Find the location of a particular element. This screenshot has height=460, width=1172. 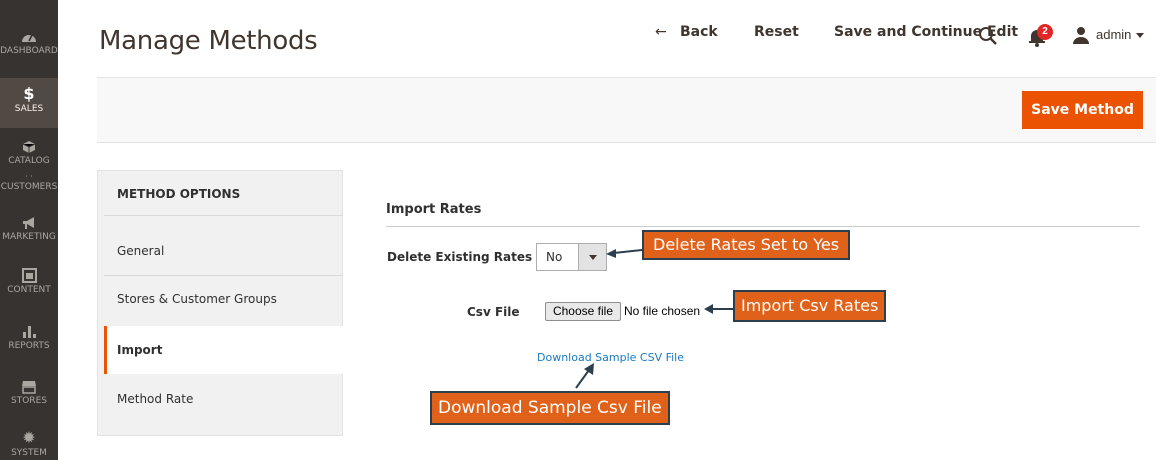

tab-stores-customer-groups: Stores & Customer Groups is located at coordinates (197, 299).